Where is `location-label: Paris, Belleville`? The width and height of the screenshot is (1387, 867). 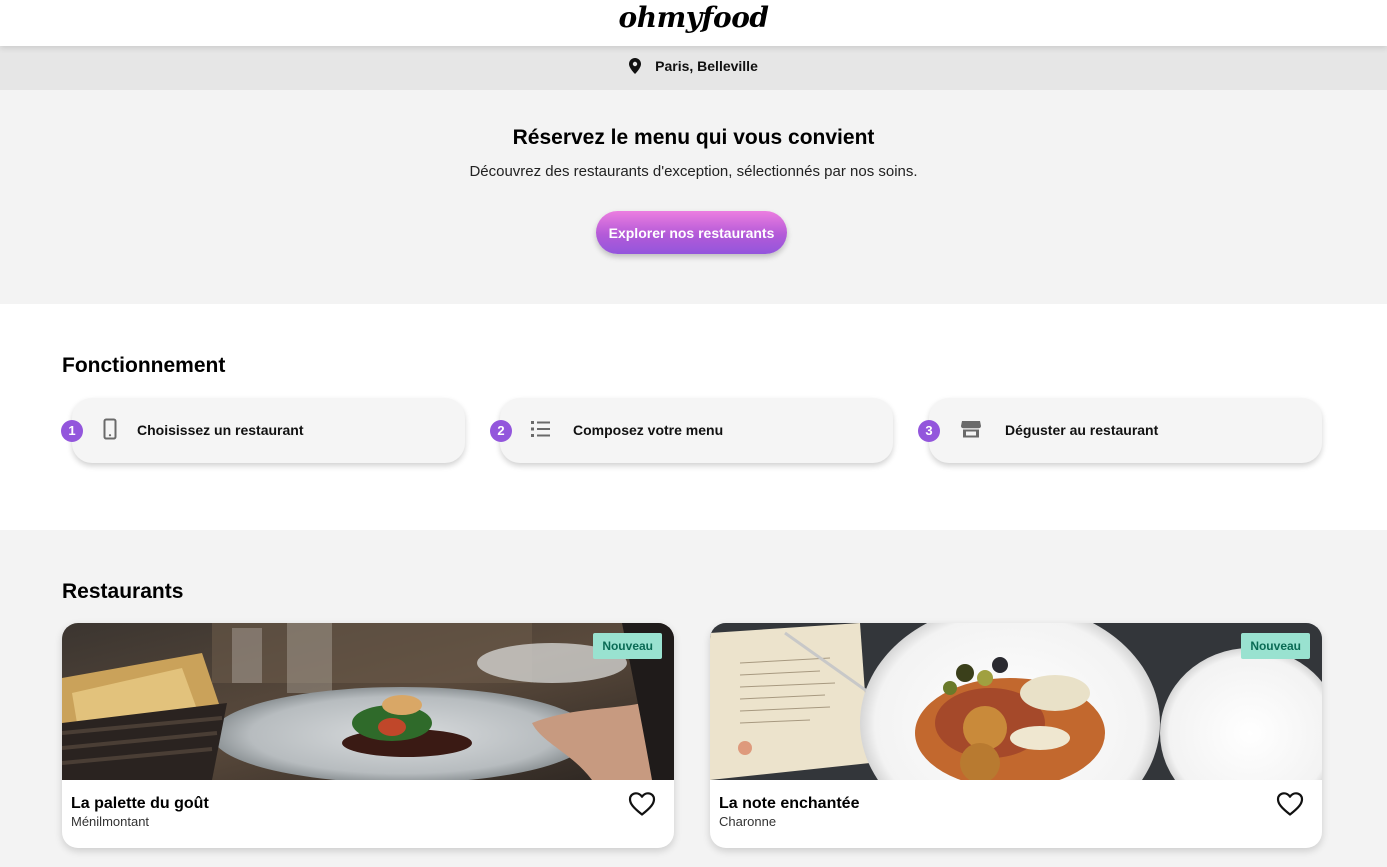 location-label: Paris, Belleville is located at coordinates (706, 66).